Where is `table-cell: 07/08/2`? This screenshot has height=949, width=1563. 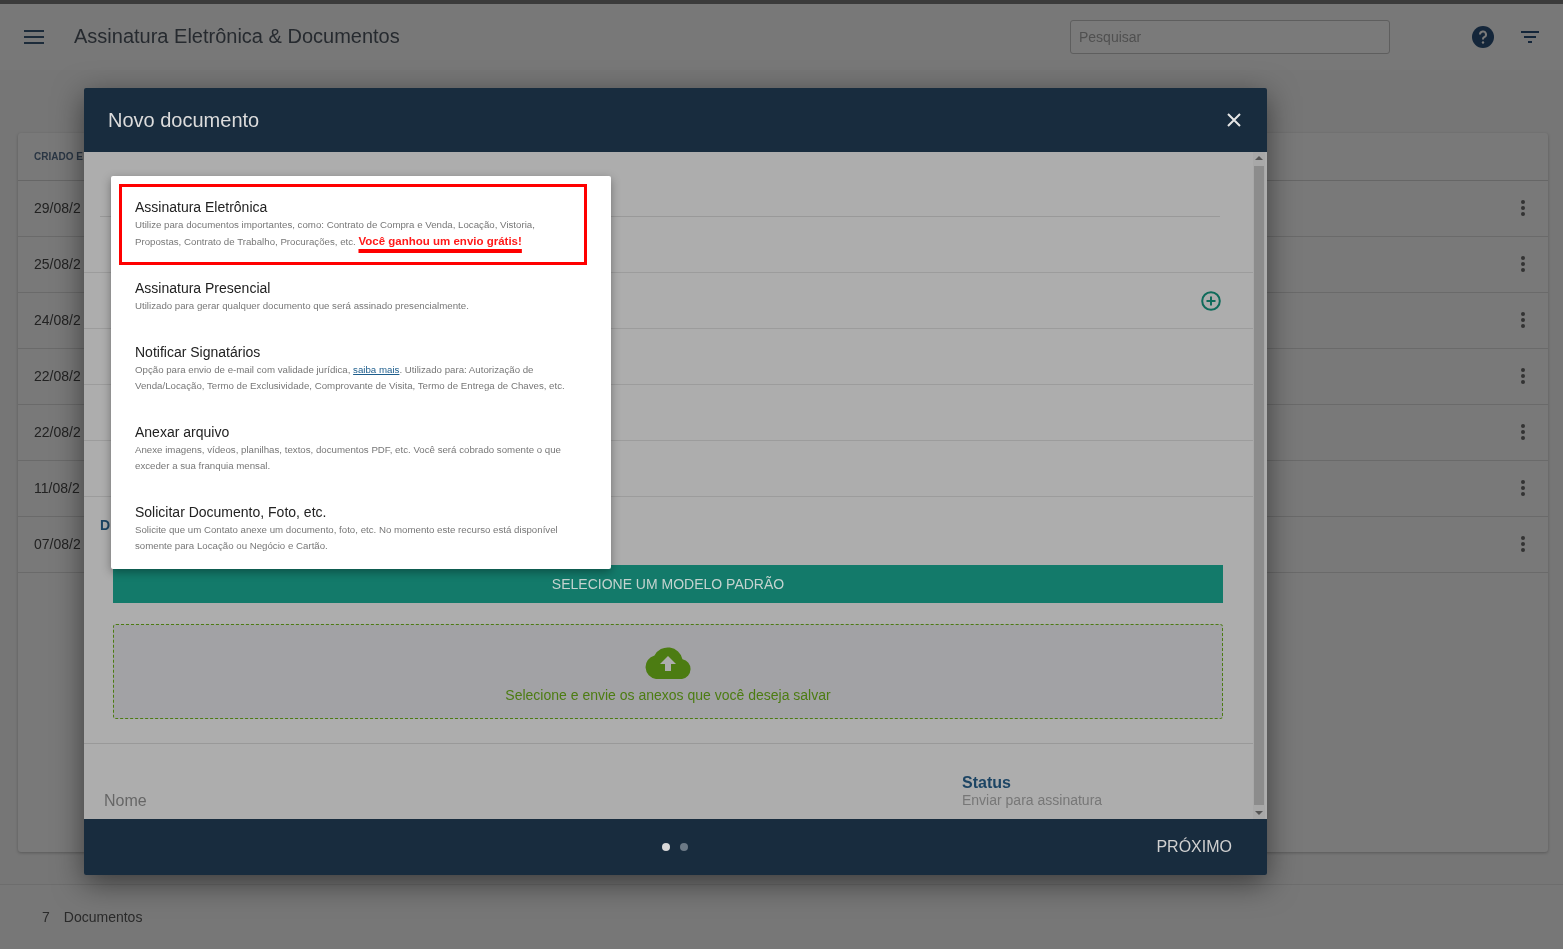 table-cell: 07/08/2 is located at coordinates (57, 544).